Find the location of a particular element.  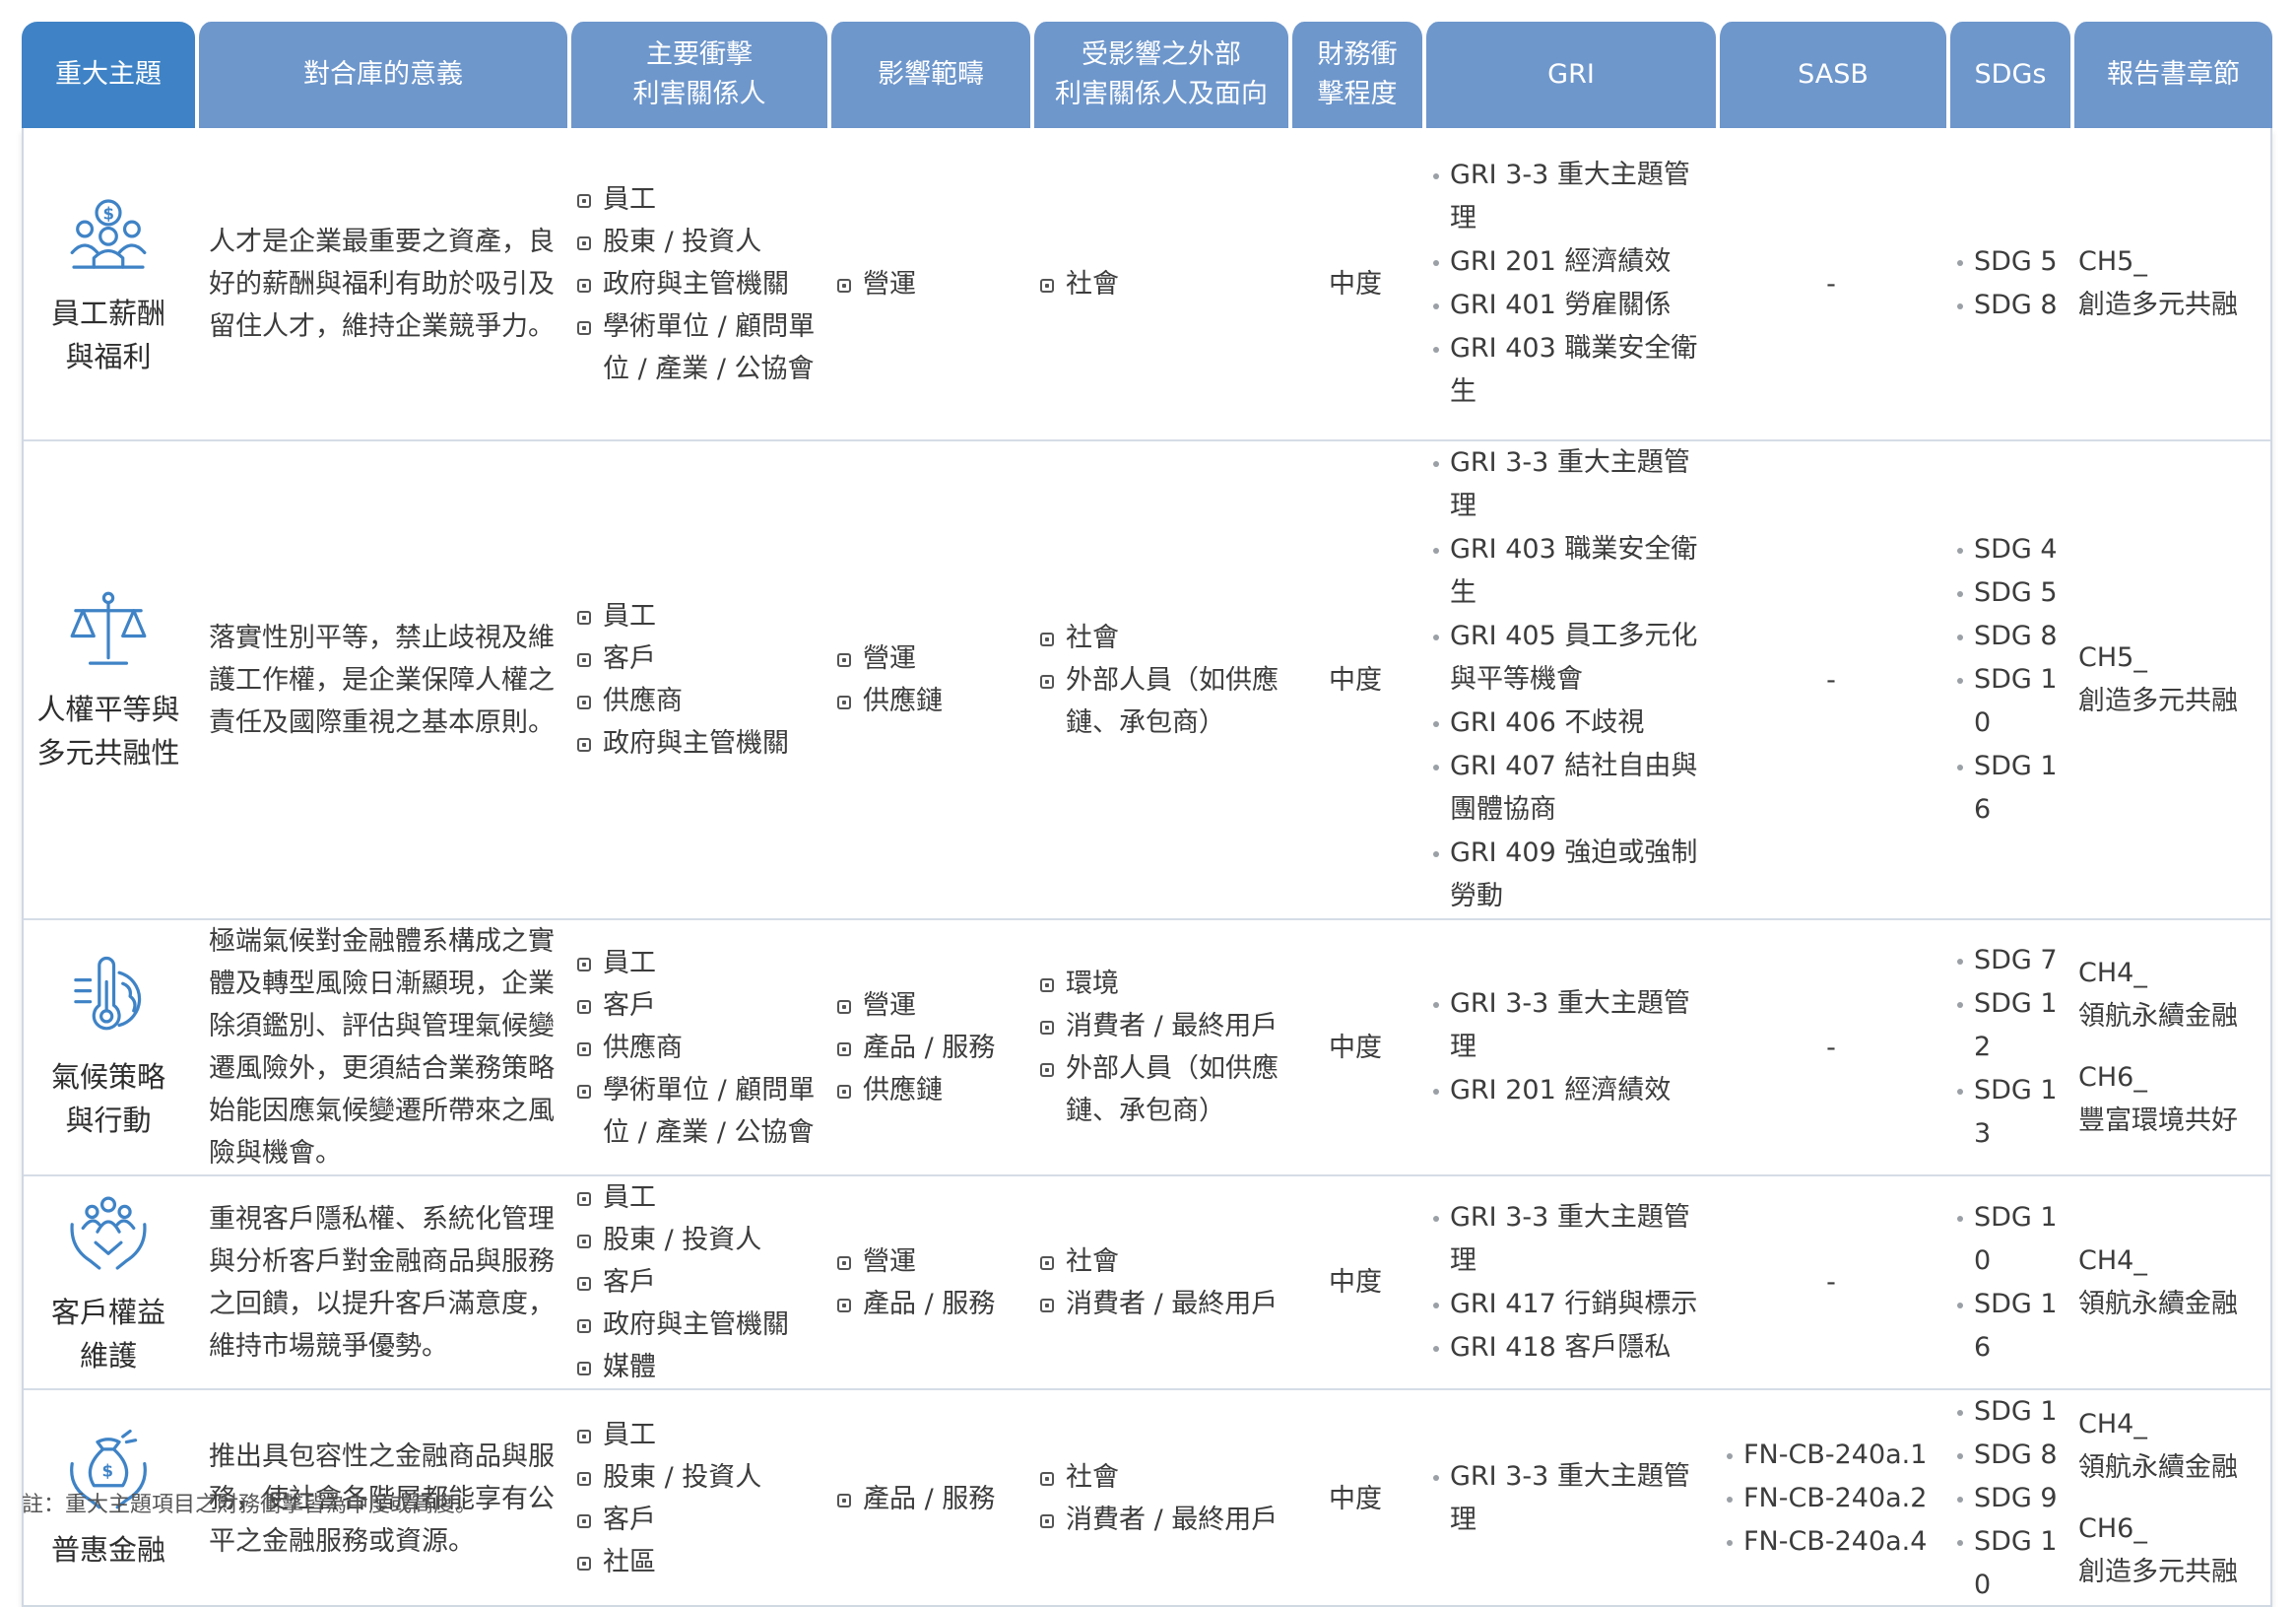

external-item: 環境 is located at coordinates (1159, 984).